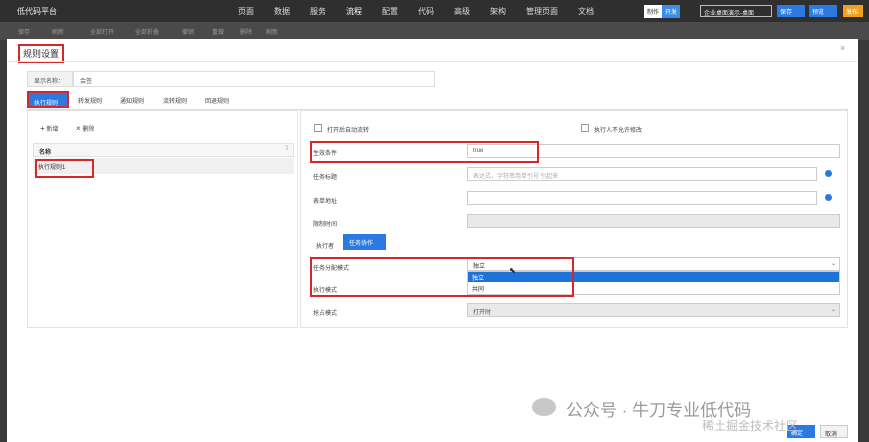 Image resolution: width=869 pixels, height=442 pixels. What do you see at coordinates (791, 11) in the screenshot?
I see `save-button: 保存` at bounding box center [791, 11].